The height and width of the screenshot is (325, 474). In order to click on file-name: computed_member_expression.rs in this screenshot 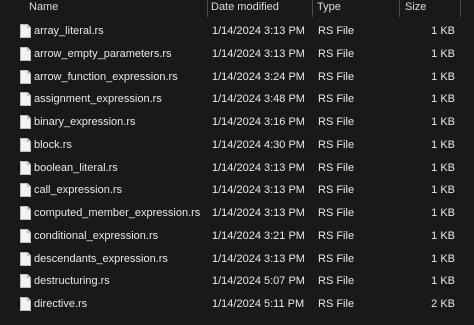, I will do `click(117, 213)`.